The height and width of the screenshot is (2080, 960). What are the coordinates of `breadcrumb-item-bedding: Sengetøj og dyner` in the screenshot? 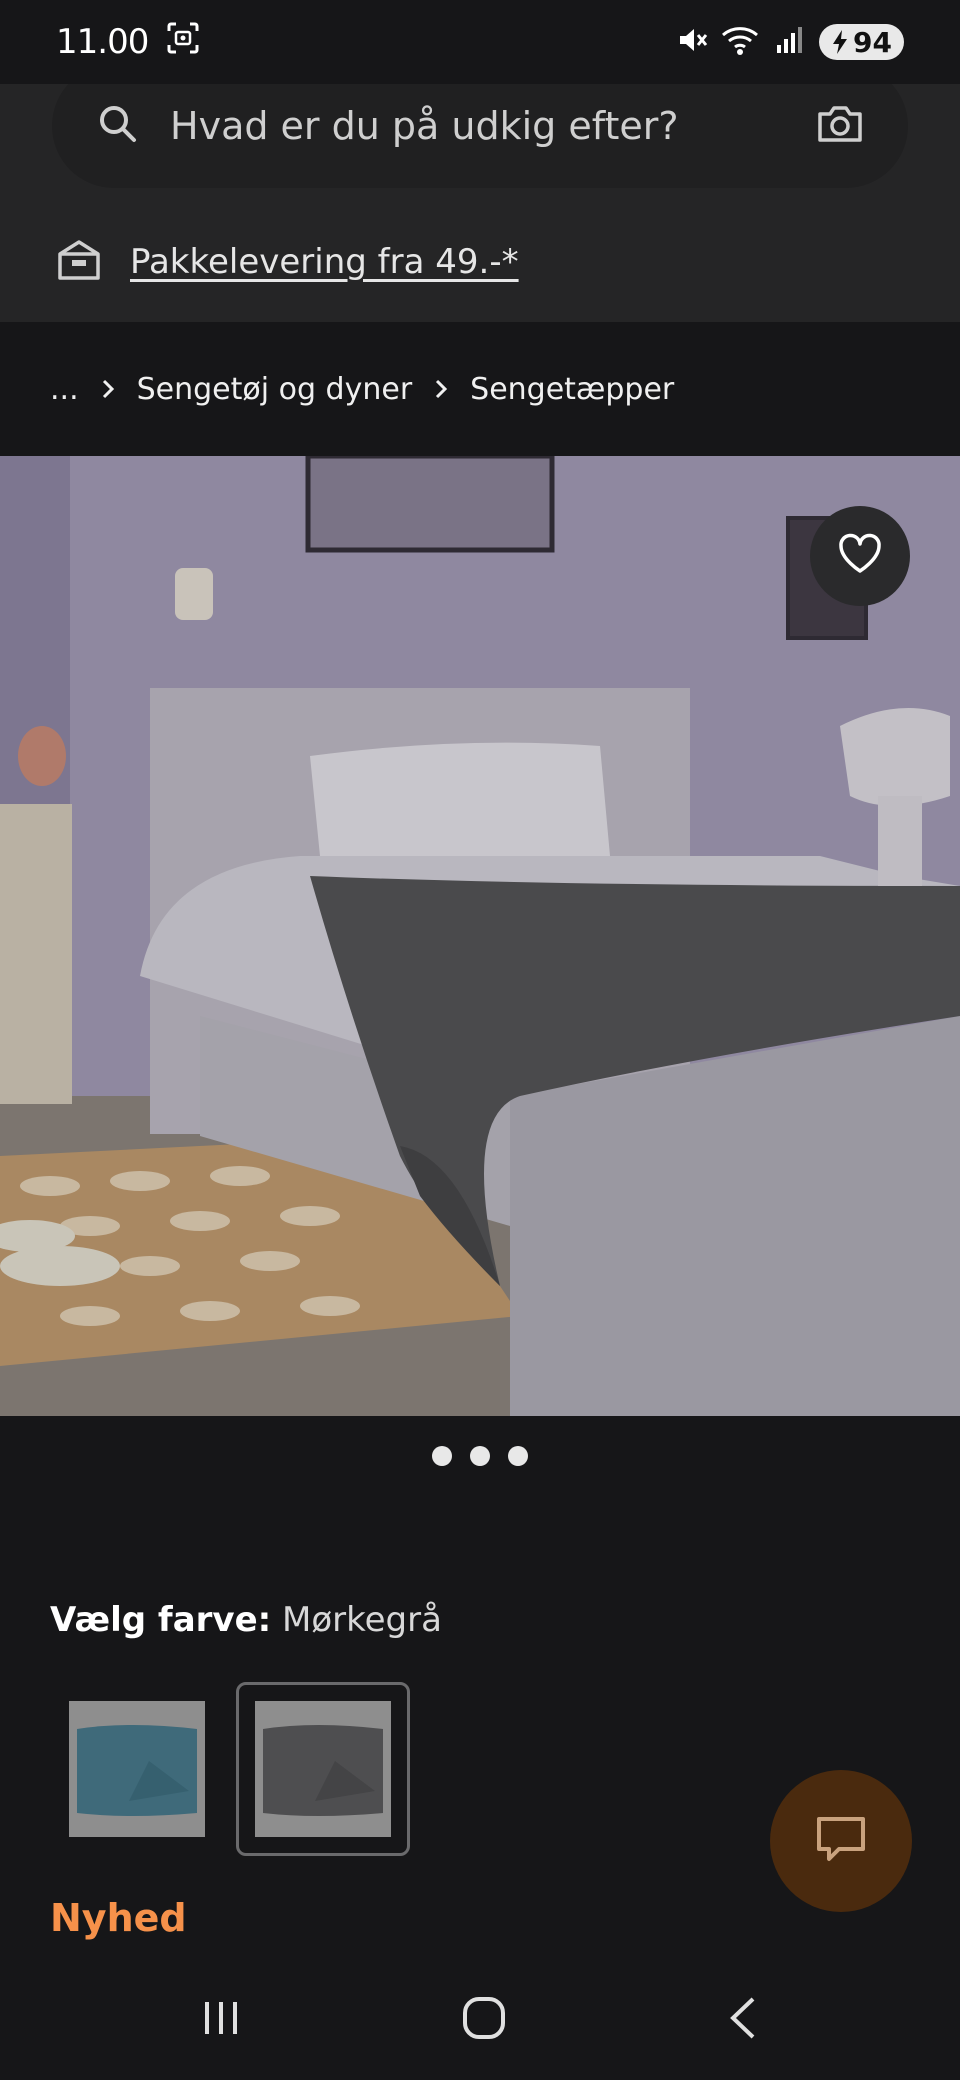 It's located at (275, 389).